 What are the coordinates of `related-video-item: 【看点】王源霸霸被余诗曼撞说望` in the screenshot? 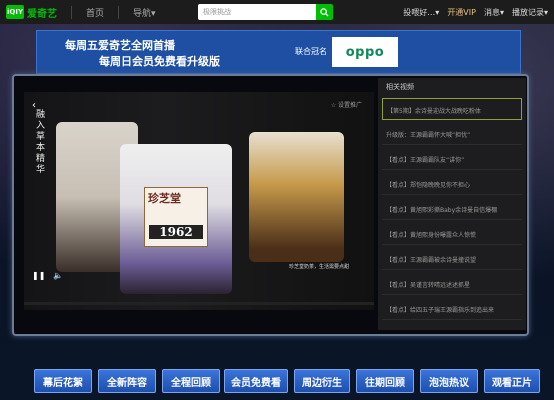 It's located at (452, 259).